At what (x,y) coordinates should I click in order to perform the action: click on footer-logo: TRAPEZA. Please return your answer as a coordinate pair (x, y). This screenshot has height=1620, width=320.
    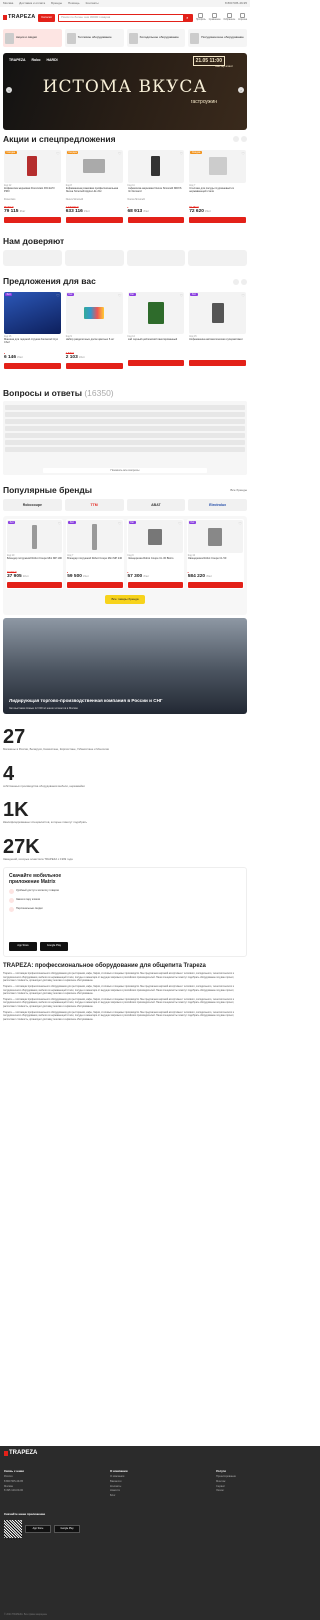
    Looking at the image, I should click on (160, 1454).